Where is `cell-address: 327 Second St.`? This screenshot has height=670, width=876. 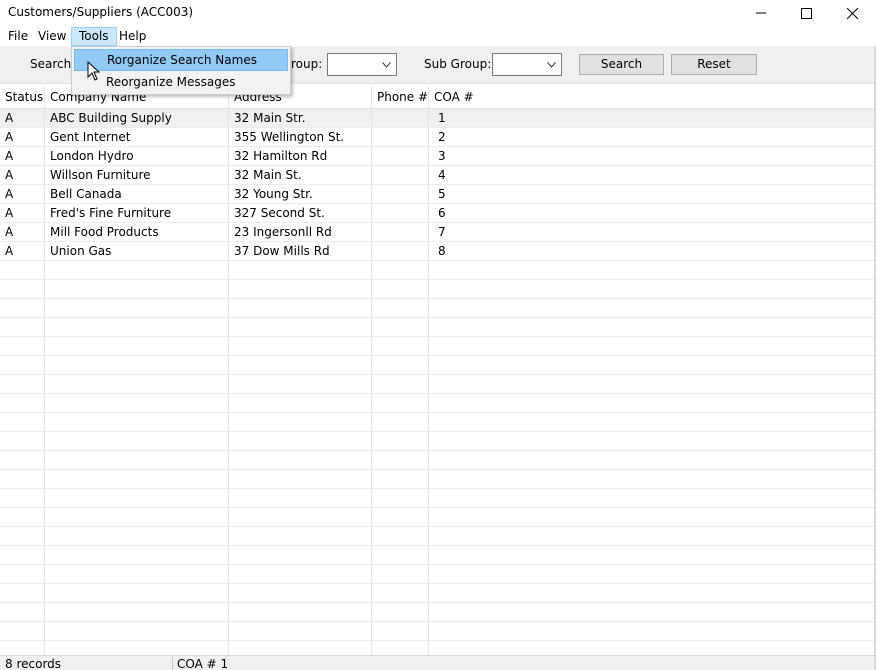 cell-address: 327 Second St. is located at coordinates (300, 213).